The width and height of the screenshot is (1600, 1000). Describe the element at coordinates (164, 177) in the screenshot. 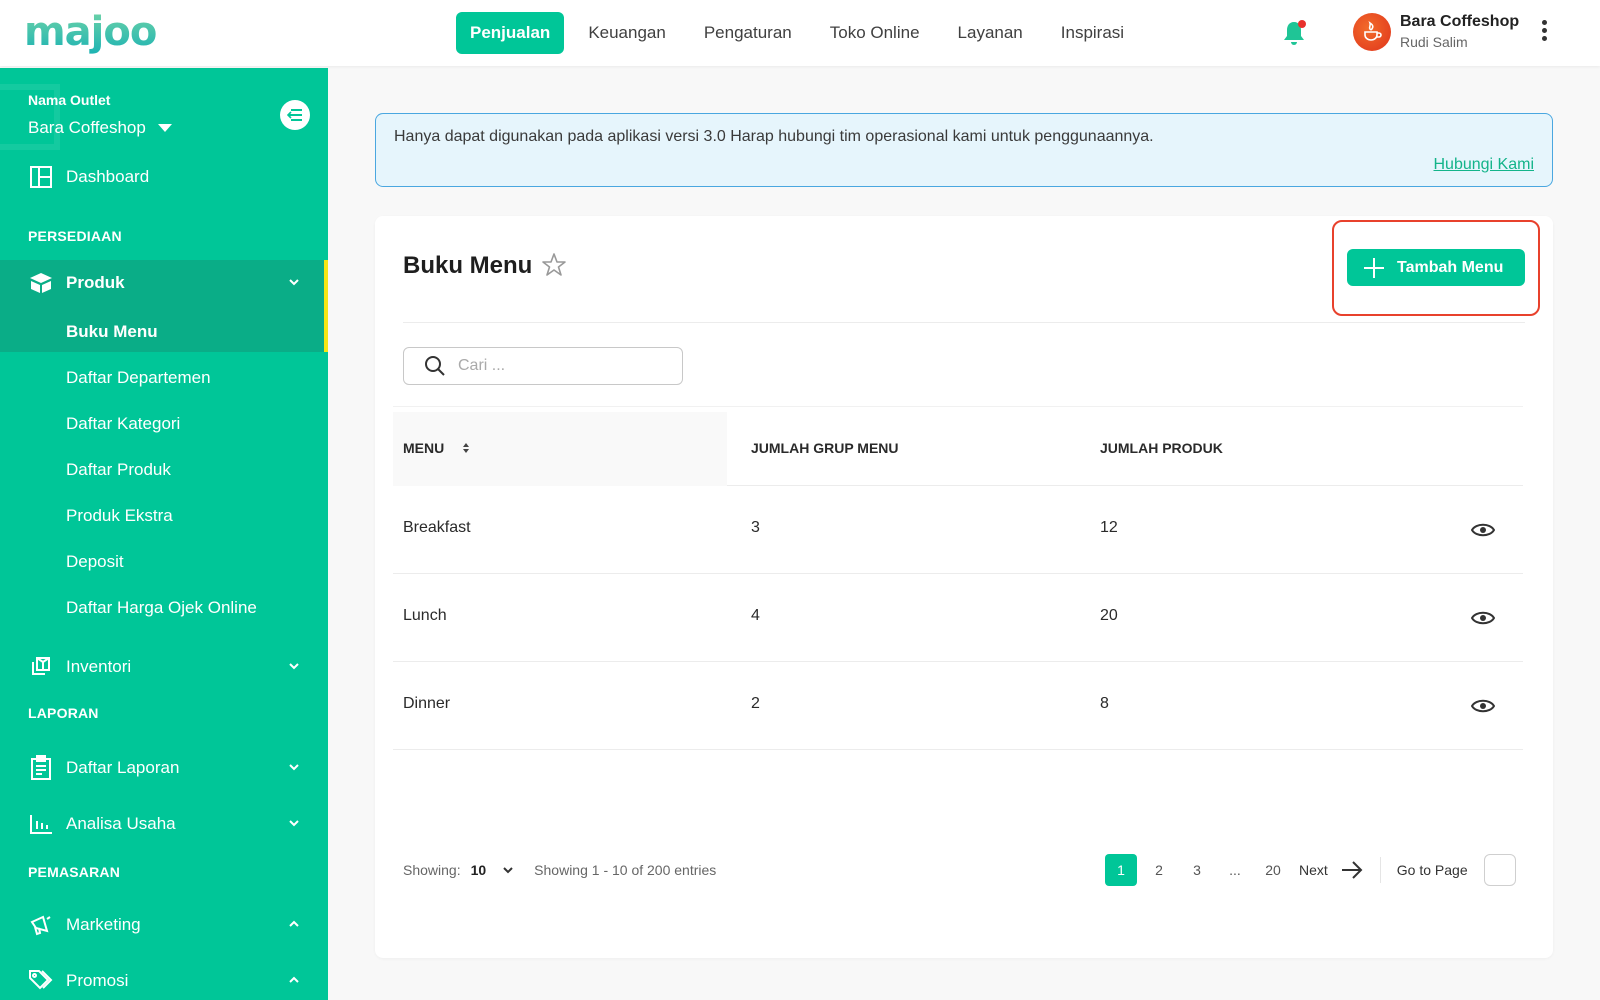

I see `sidebar-item-dashboard: Dashboard` at that location.